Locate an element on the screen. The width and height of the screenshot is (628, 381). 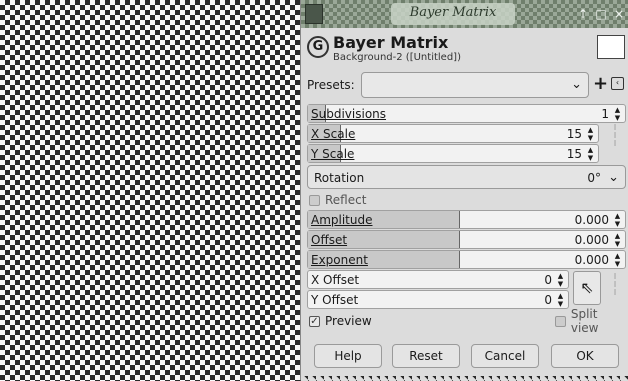
offset-stepper: ▲ ▼ is located at coordinates (617, 240).